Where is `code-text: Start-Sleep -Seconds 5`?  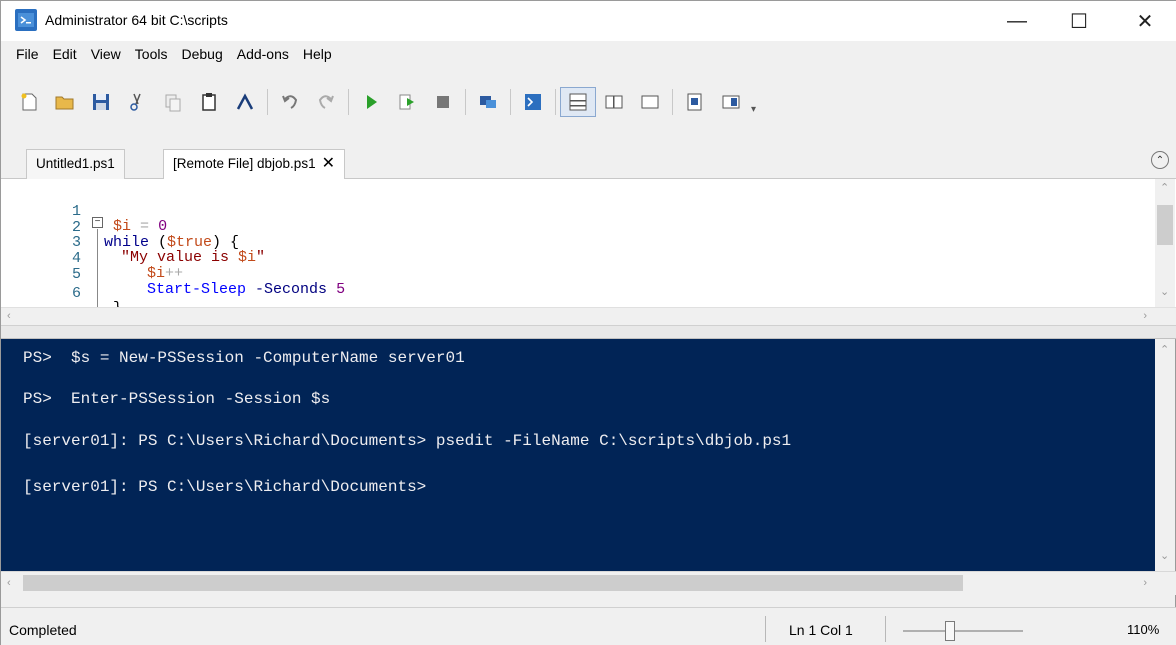
code-text: Start-Sleep -Seconds 5 is located at coordinates (246, 289).